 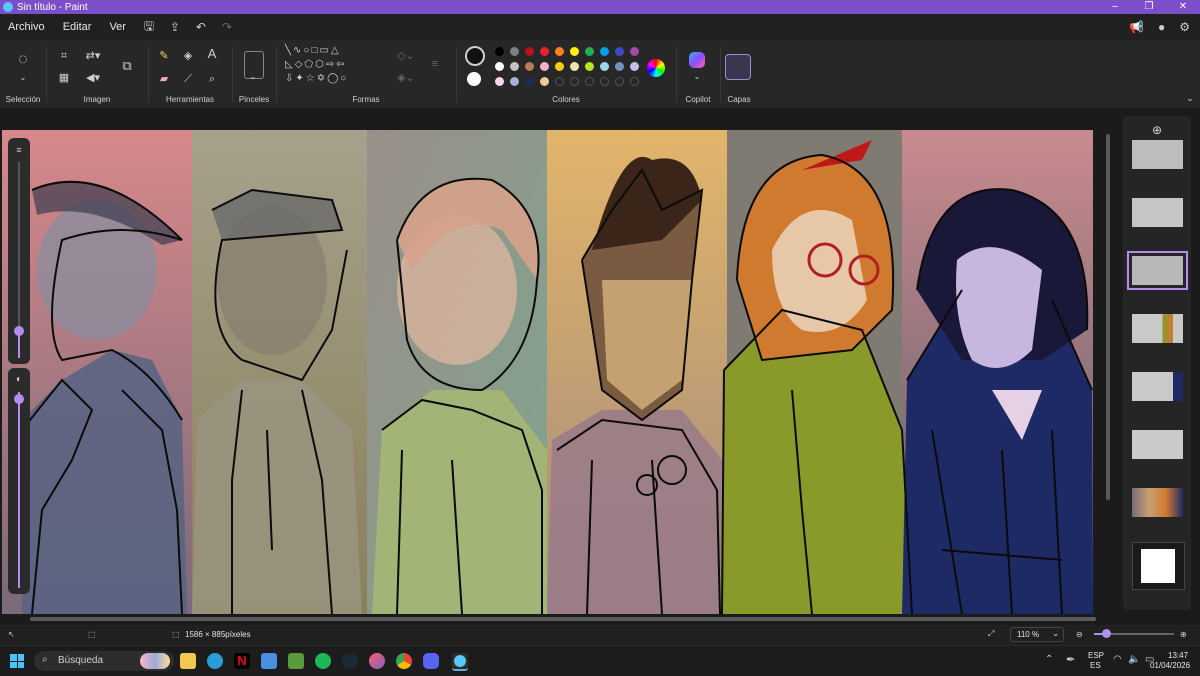 I want to click on opacity-slider, so click(x=19, y=399).